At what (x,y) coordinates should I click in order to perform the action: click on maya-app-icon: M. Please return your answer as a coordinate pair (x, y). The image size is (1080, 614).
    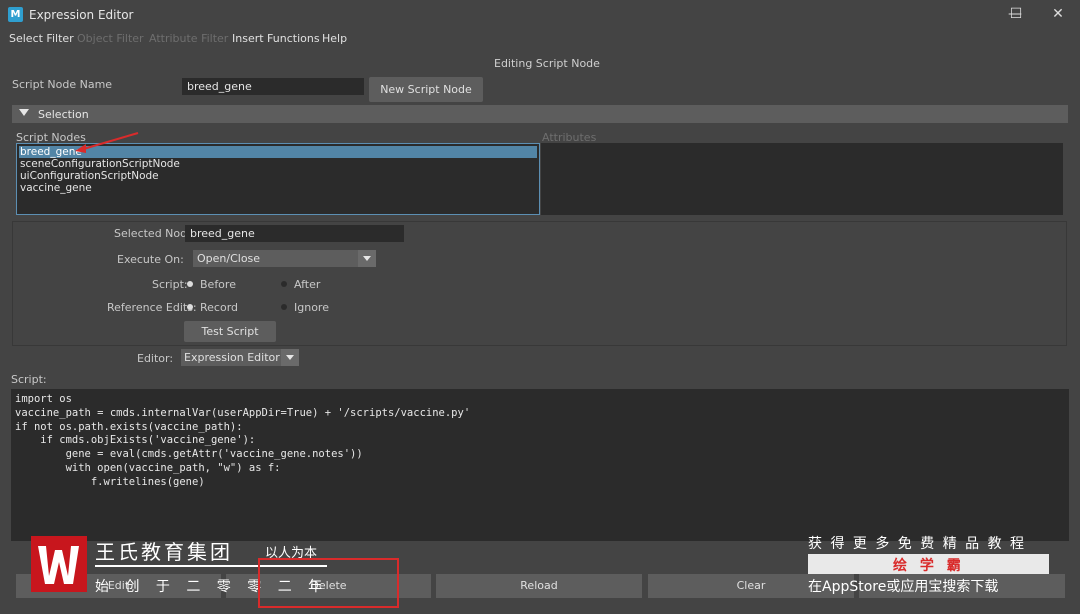
    Looking at the image, I should click on (15, 14).